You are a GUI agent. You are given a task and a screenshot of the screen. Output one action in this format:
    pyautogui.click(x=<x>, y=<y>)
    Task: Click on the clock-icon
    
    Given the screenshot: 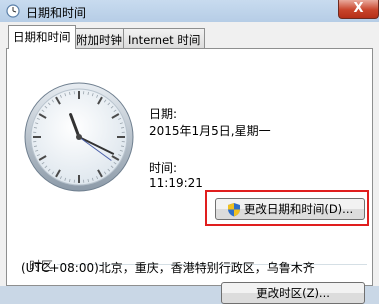 What is the action you would take?
    pyautogui.click(x=13, y=11)
    